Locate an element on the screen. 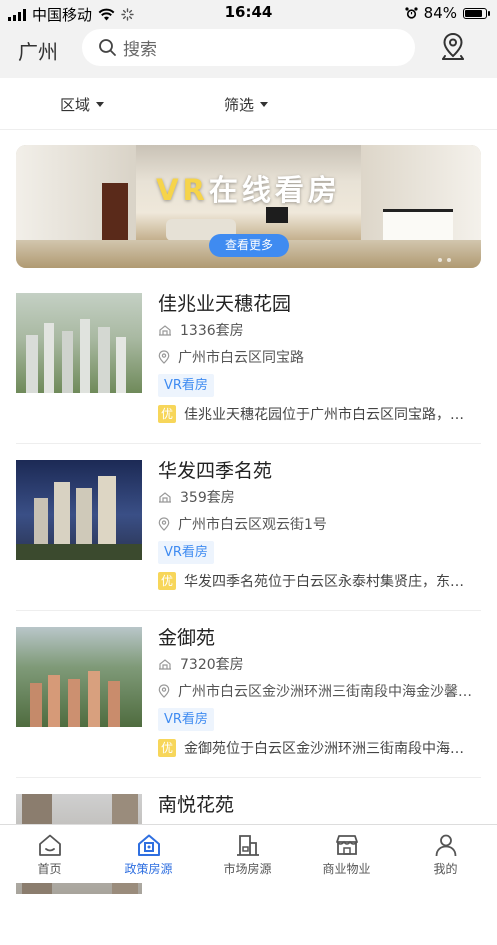 Image resolution: width=497 pixels, height=945 pixels. vr-banner: VR在线看房 查看更多 is located at coordinates (248, 206).